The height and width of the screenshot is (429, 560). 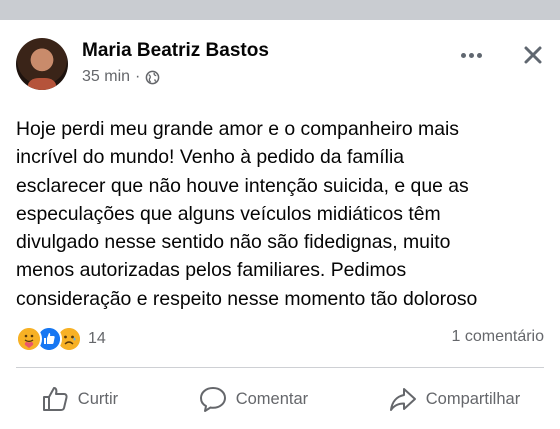 I want to click on close-icon, so click(x=533, y=55).